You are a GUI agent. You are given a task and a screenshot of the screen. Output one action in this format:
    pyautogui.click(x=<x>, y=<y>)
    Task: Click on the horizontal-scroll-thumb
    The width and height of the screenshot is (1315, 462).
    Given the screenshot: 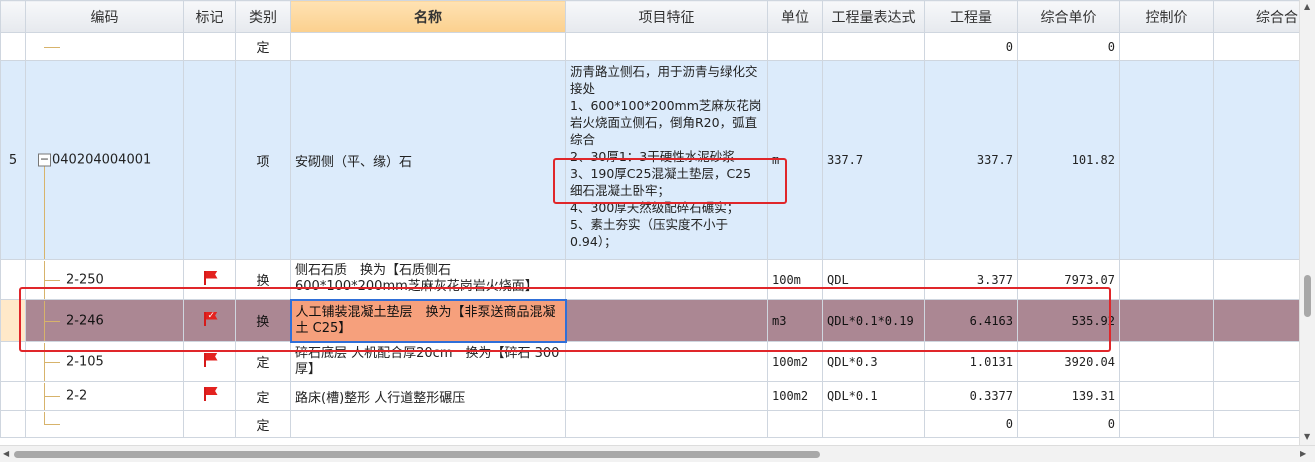 What is the action you would take?
    pyautogui.click(x=417, y=454)
    